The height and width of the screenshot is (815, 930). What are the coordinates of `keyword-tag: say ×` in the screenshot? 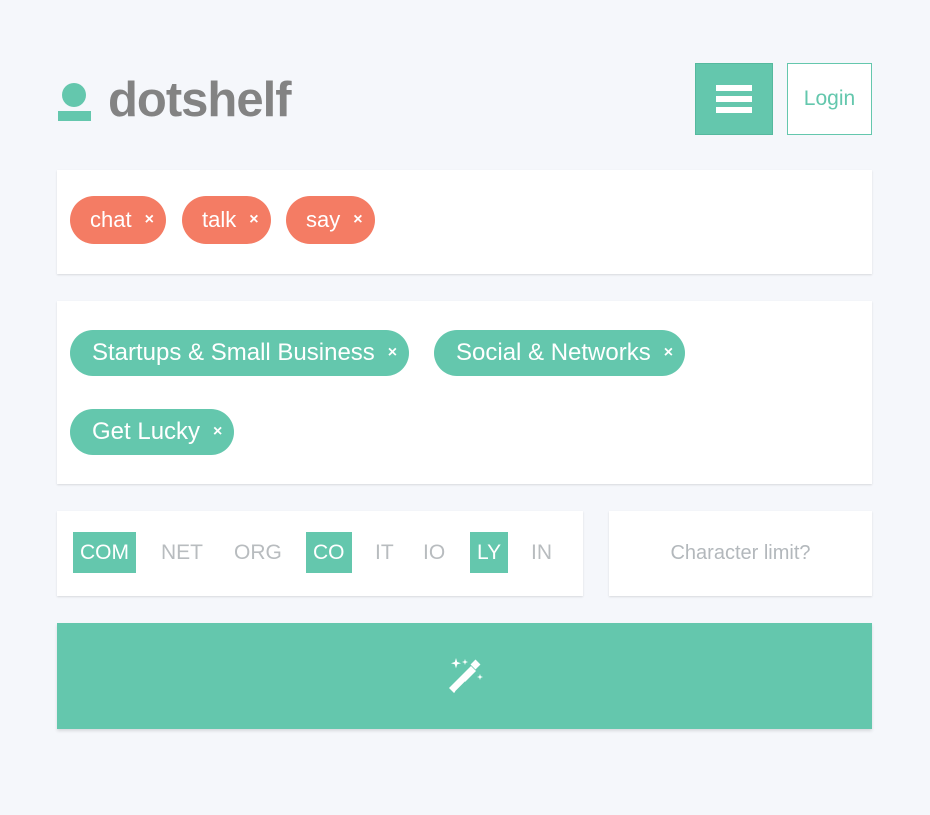 It's located at (330, 220).